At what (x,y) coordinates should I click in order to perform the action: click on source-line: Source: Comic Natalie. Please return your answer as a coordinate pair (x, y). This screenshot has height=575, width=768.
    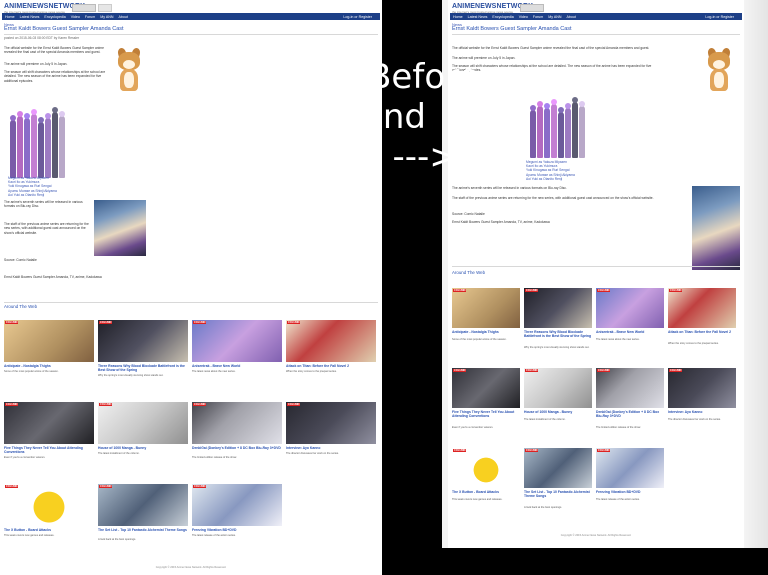
    Looking at the image, I should click on (468, 214).